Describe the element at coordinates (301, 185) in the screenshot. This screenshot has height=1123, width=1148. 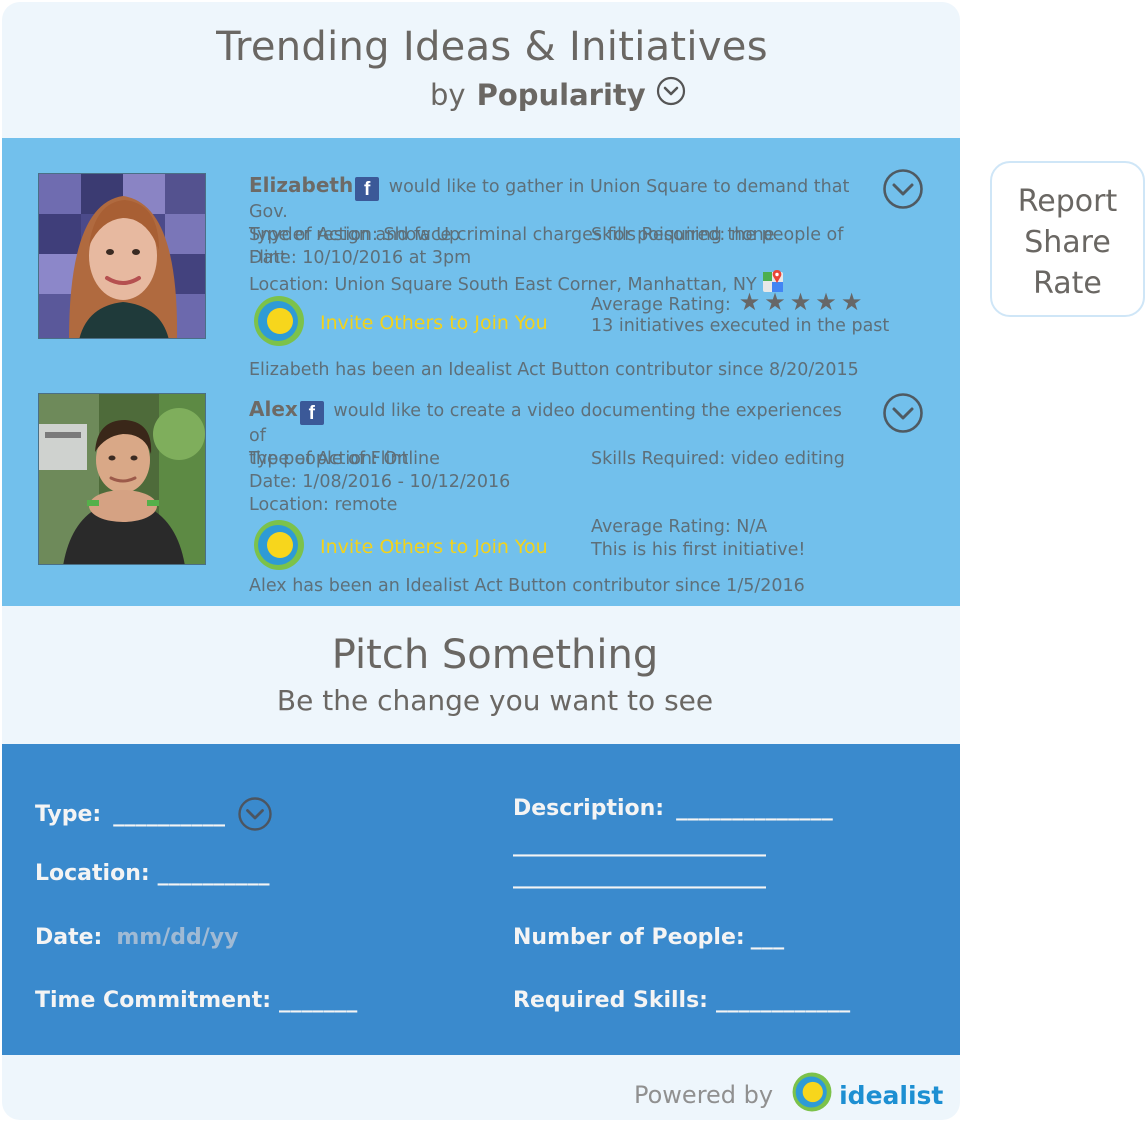
I see `author-name: Elizabeth` at that location.